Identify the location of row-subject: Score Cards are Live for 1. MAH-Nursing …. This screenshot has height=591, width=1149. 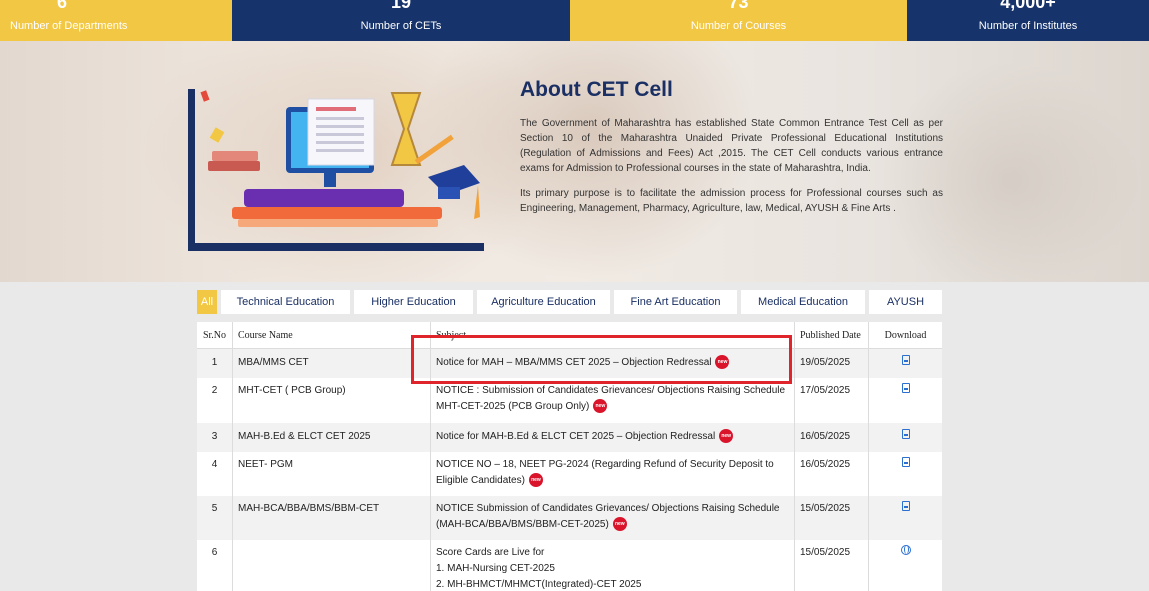
(612, 565).